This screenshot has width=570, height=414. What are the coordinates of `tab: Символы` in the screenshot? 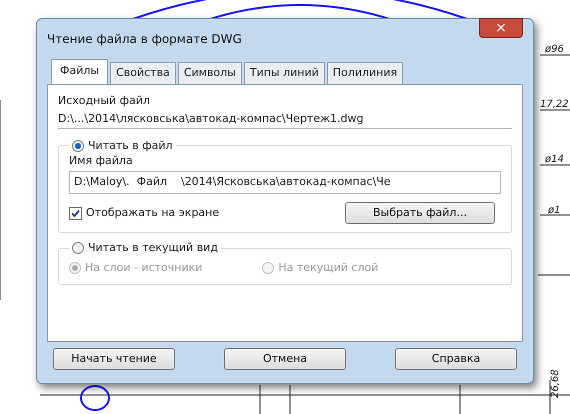 It's located at (210, 73).